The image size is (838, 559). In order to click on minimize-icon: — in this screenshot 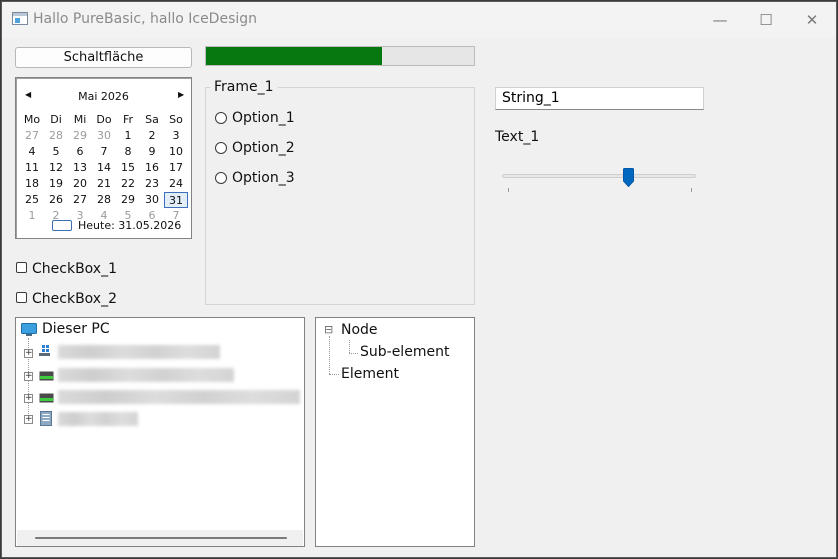, I will do `click(720, 20)`.